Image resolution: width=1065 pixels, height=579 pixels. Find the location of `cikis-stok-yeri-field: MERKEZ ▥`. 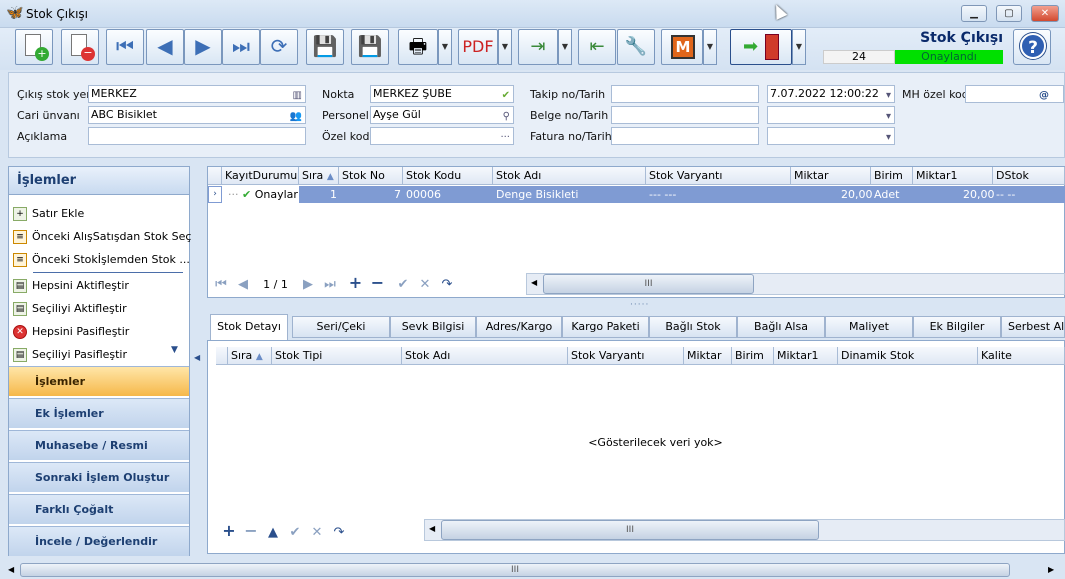

cikis-stok-yeri-field: MERKEZ ▥ is located at coordinates (197, 94).